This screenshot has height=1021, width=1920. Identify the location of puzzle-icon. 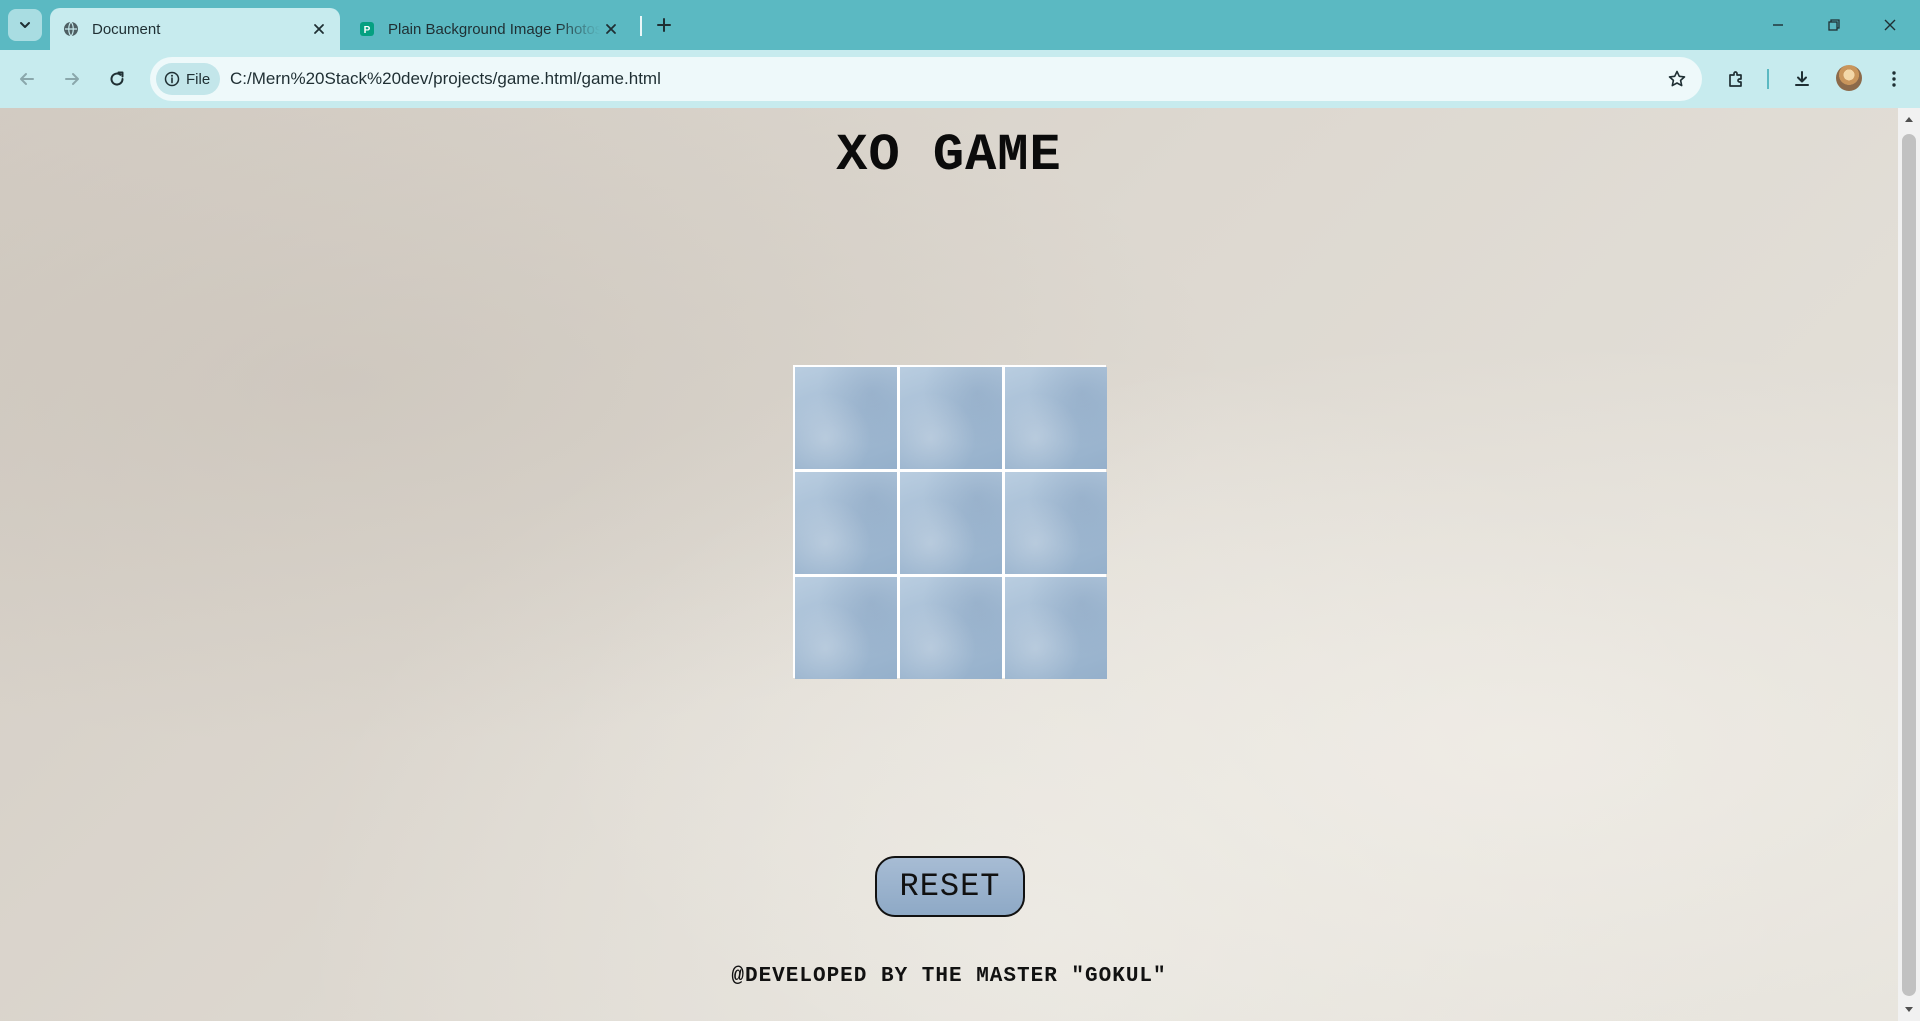
(1735, 79).